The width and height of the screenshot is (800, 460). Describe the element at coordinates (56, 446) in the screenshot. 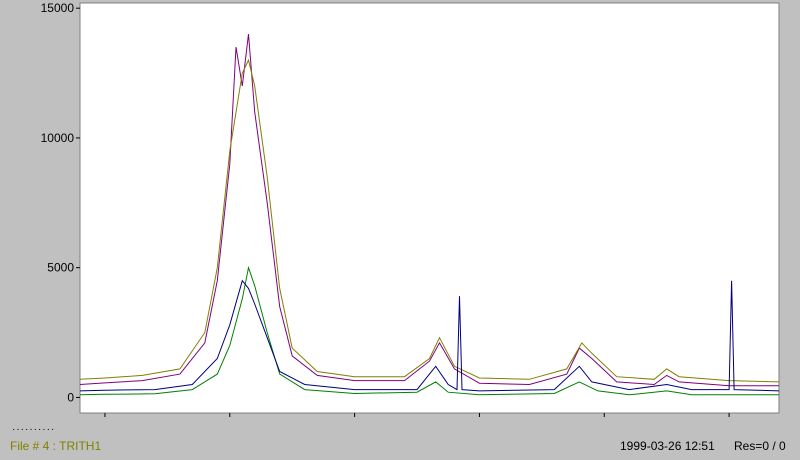

I see `file-label: File # 4 : TRITH1` at that location.